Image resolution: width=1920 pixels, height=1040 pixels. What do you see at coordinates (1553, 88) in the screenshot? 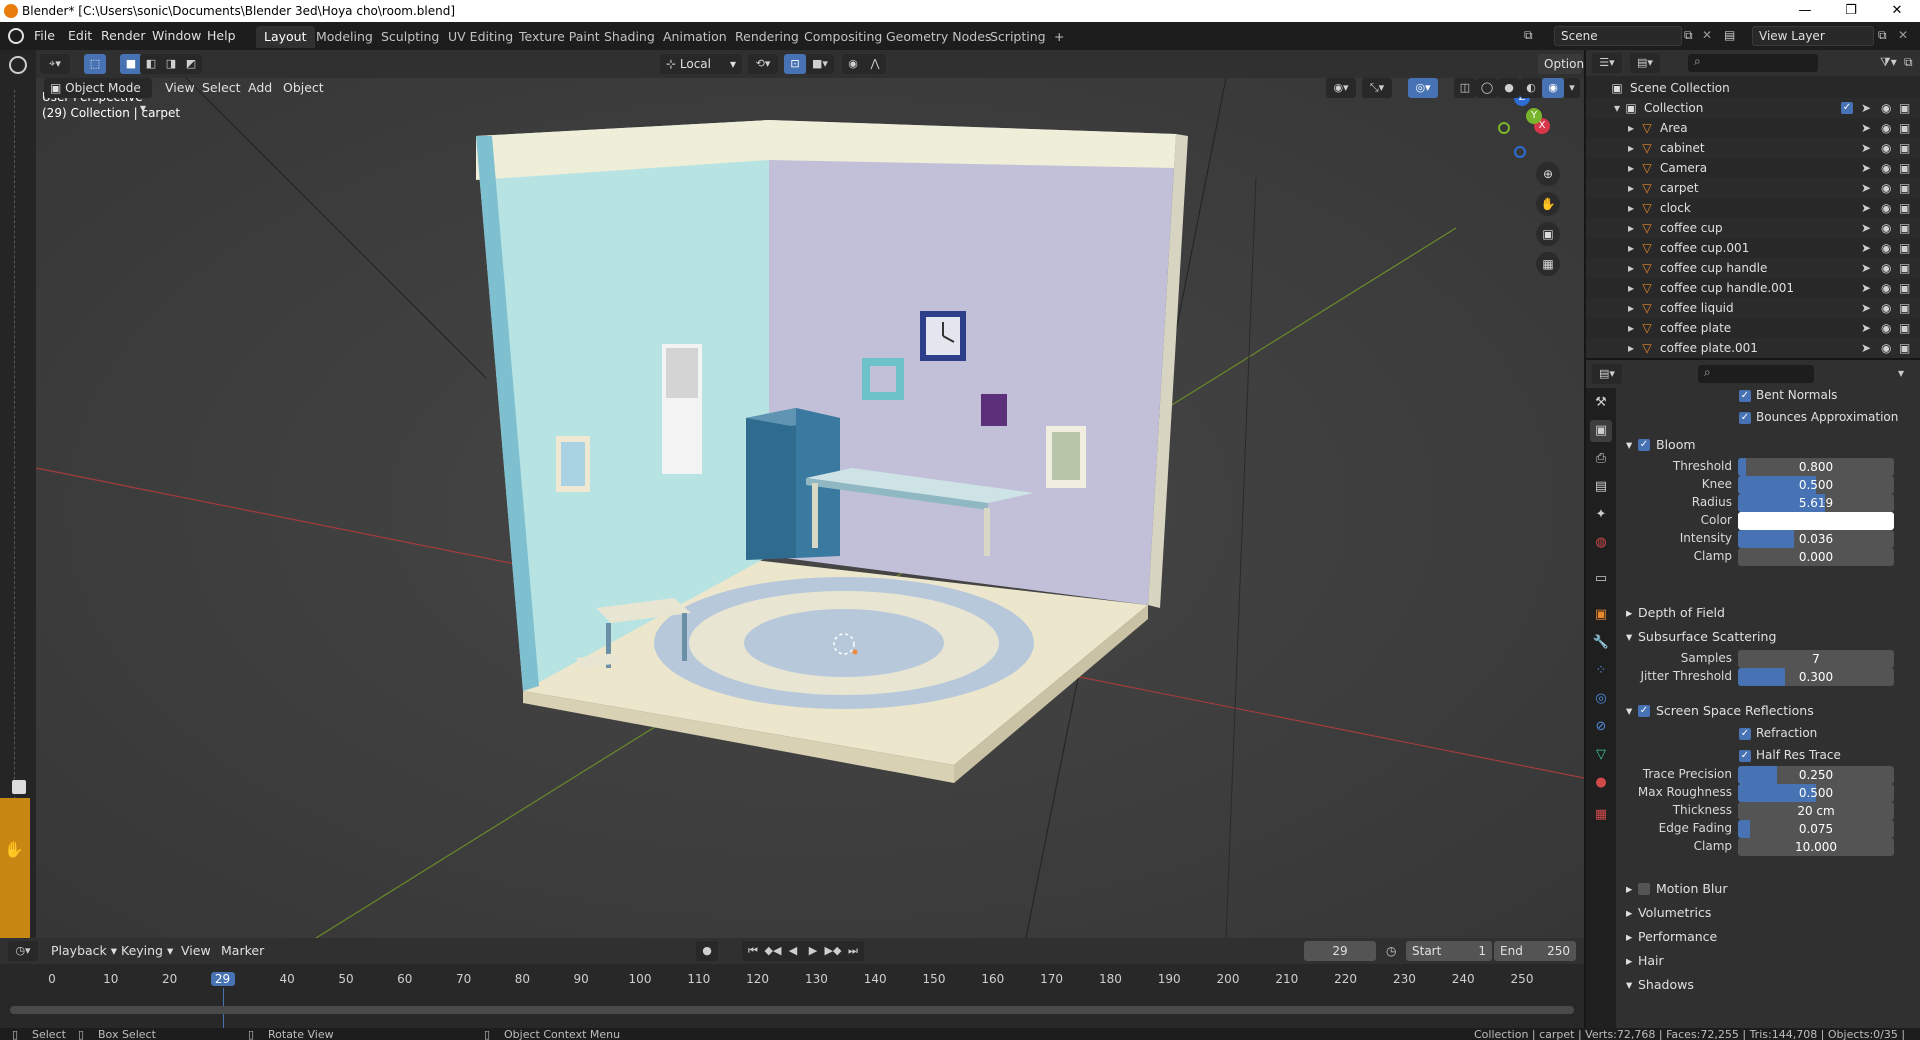
I see `rendered-shading-icon: ◉` at bounding box center [1553, 88].